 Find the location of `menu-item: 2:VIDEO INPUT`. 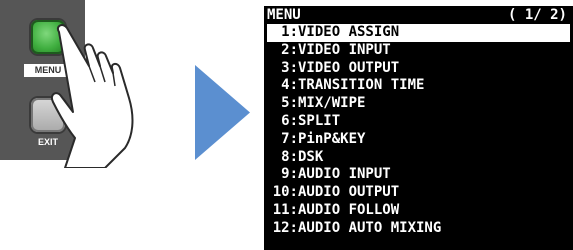

menu-item: 2:VIDEO INPUT is located at coordinates (418, 51).